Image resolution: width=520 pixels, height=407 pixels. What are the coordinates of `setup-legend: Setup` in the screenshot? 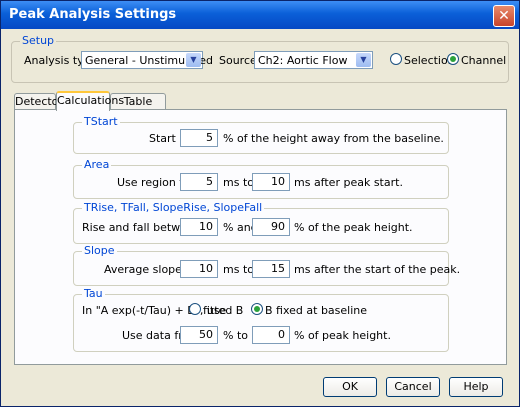 It's located at (38, 40).